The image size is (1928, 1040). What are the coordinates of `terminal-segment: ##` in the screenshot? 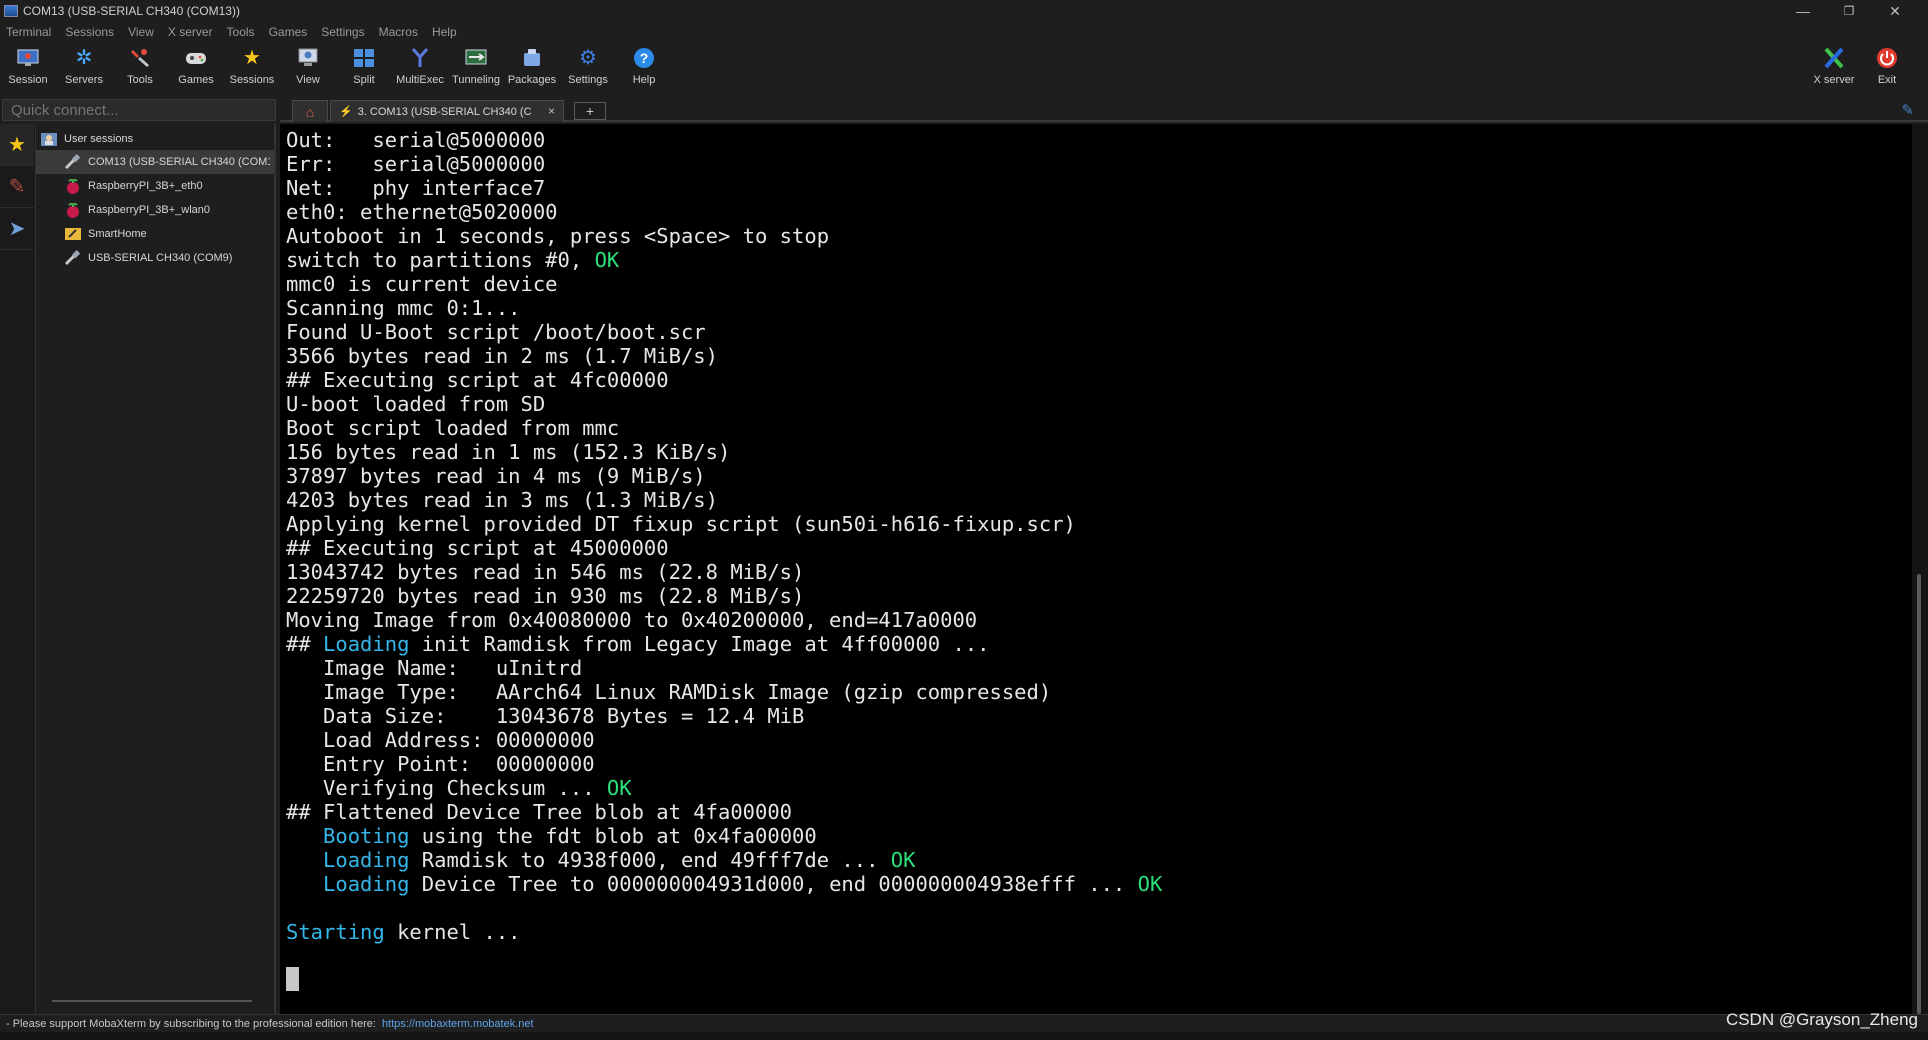 It's located at (305, 644).